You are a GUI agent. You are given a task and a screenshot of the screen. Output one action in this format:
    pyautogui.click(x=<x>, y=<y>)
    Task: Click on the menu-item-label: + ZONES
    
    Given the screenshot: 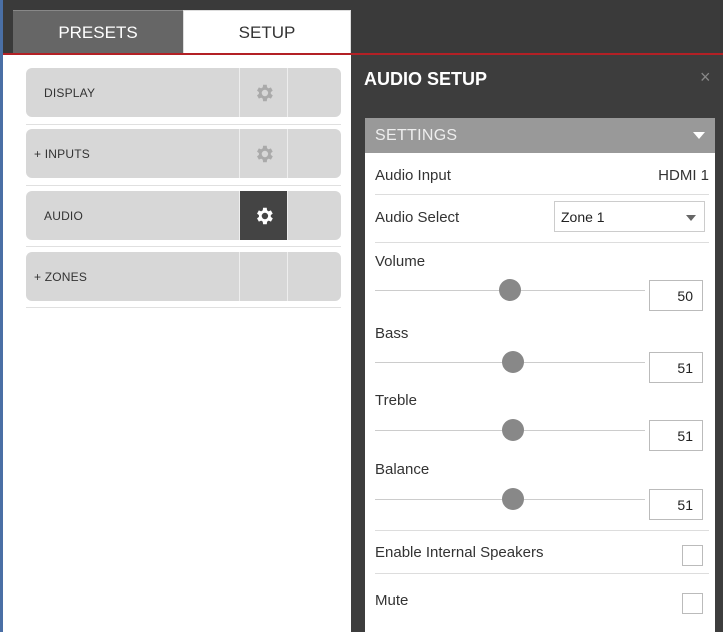 What is the action you would take?
    pyautogui.click(x=61, y=276)
    